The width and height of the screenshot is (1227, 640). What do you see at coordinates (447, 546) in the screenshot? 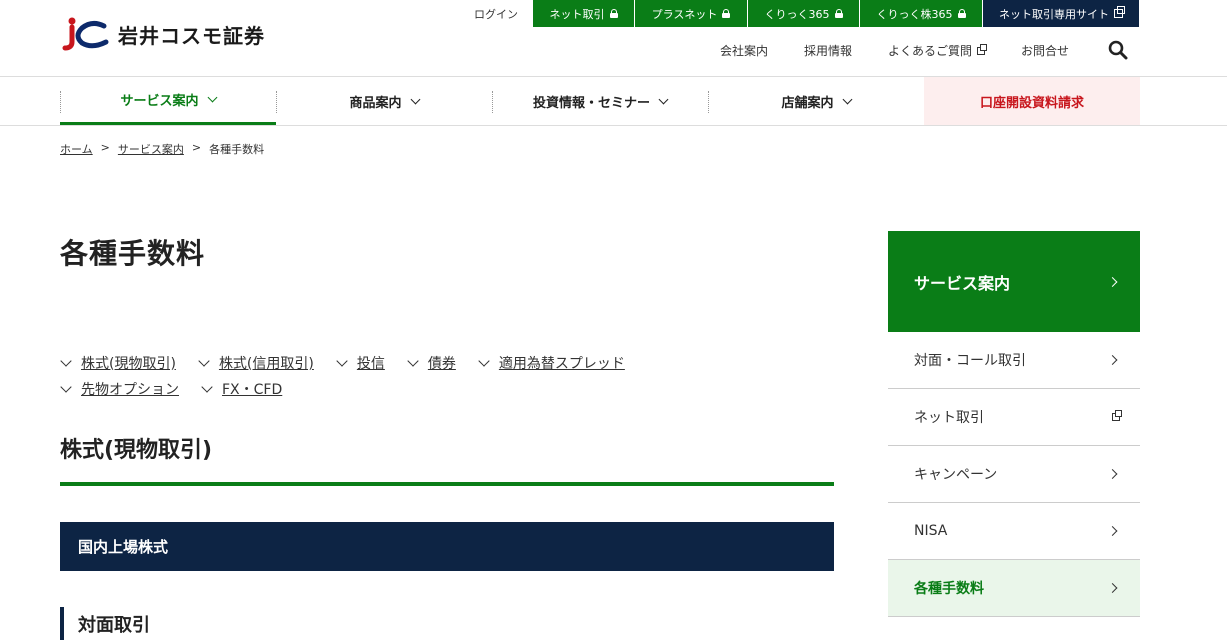
I see `subsection-heading: 国内上場株式` at bounding box center [447, 546].